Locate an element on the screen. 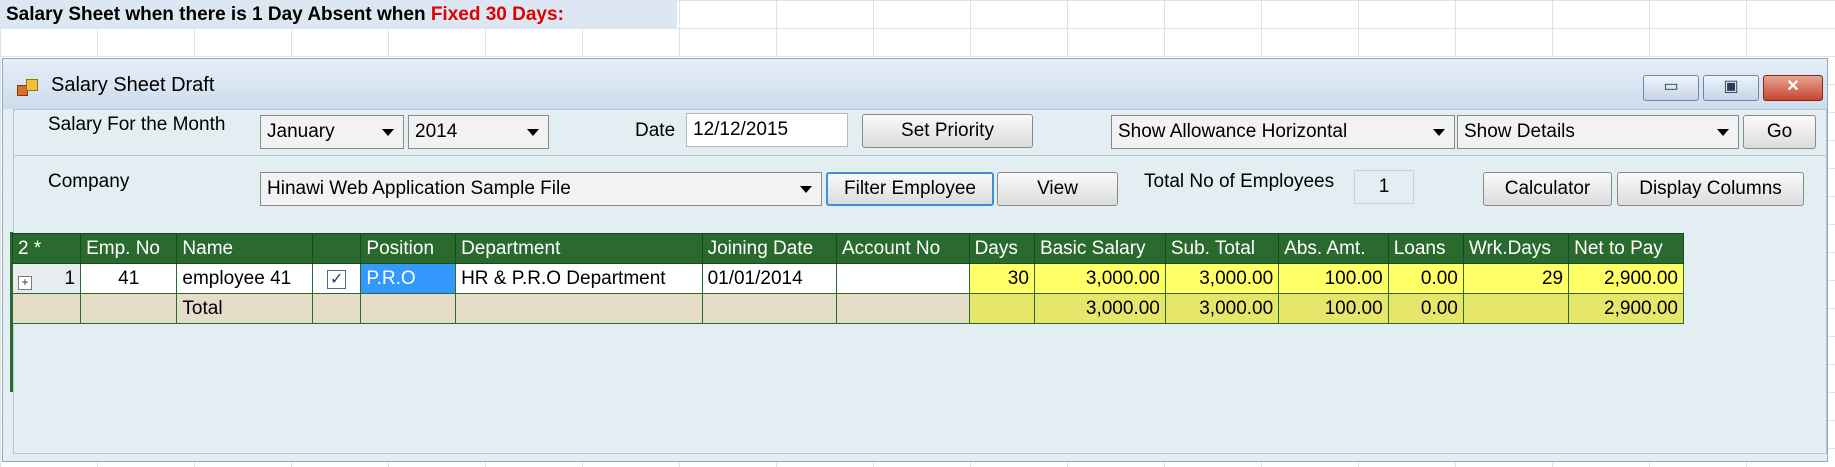 Image resolution: width=1835 pixels, height=467 pixels. emp-no-cell: 41 is located at coordinates (129, 278).